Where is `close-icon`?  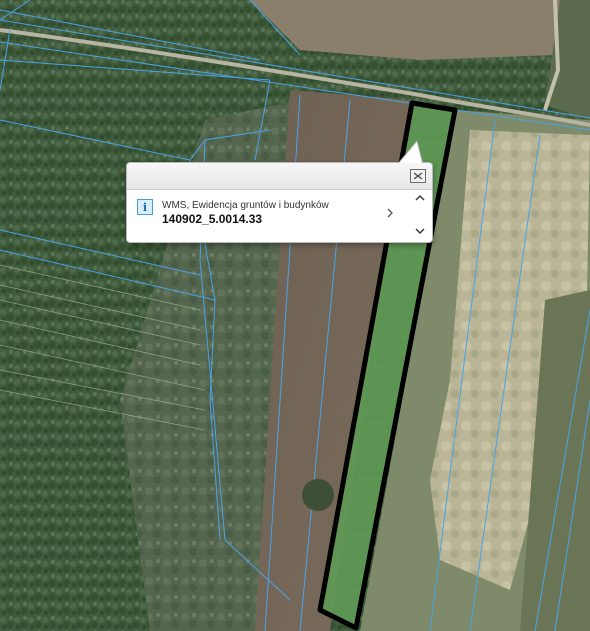 close-icon is located at coordinates (418, 176).